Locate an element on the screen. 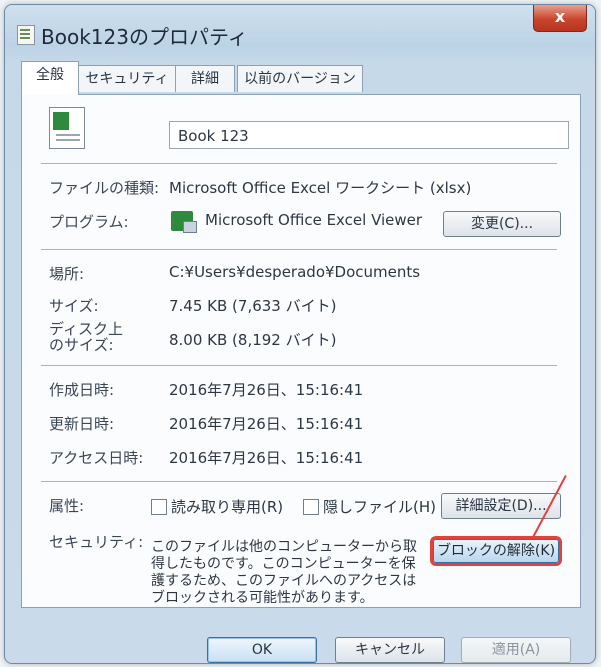 The image size is (601, 667). window-title: Book123のプロパティ is located at coordinates (144, 37).